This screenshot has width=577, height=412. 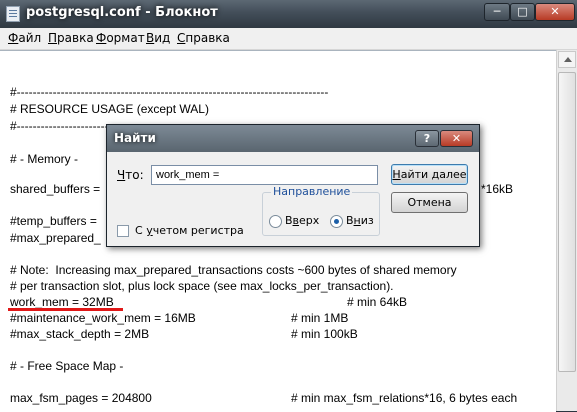 What do you see at coordinates (497, 12) in the screenshot?
I see `minimize-button: ─` at bounding box center [497, 12].